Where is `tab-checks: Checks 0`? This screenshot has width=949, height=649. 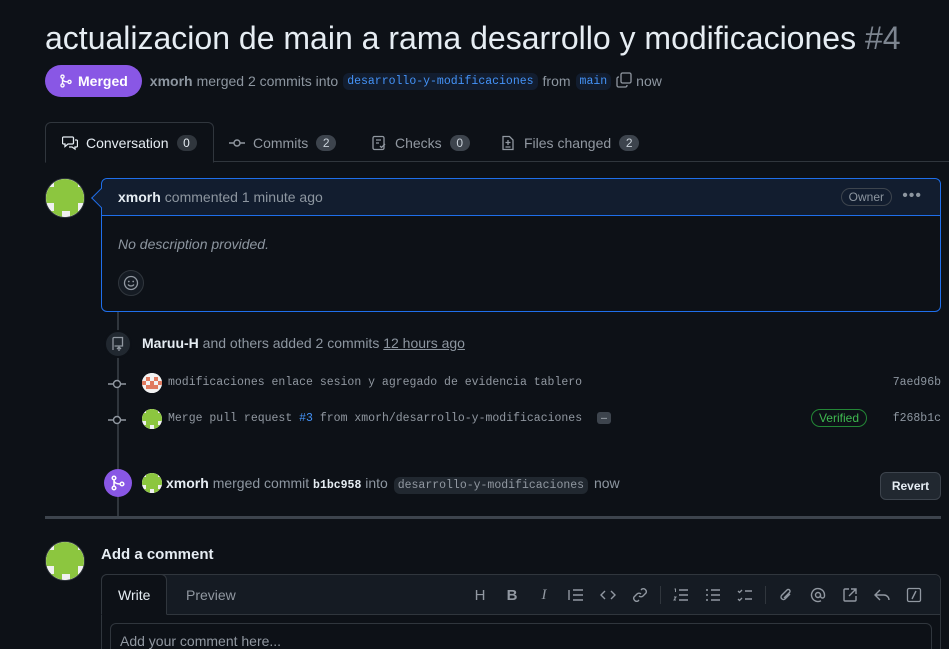
tab-checks: Checks 0 is located at coordinates (420, 142).